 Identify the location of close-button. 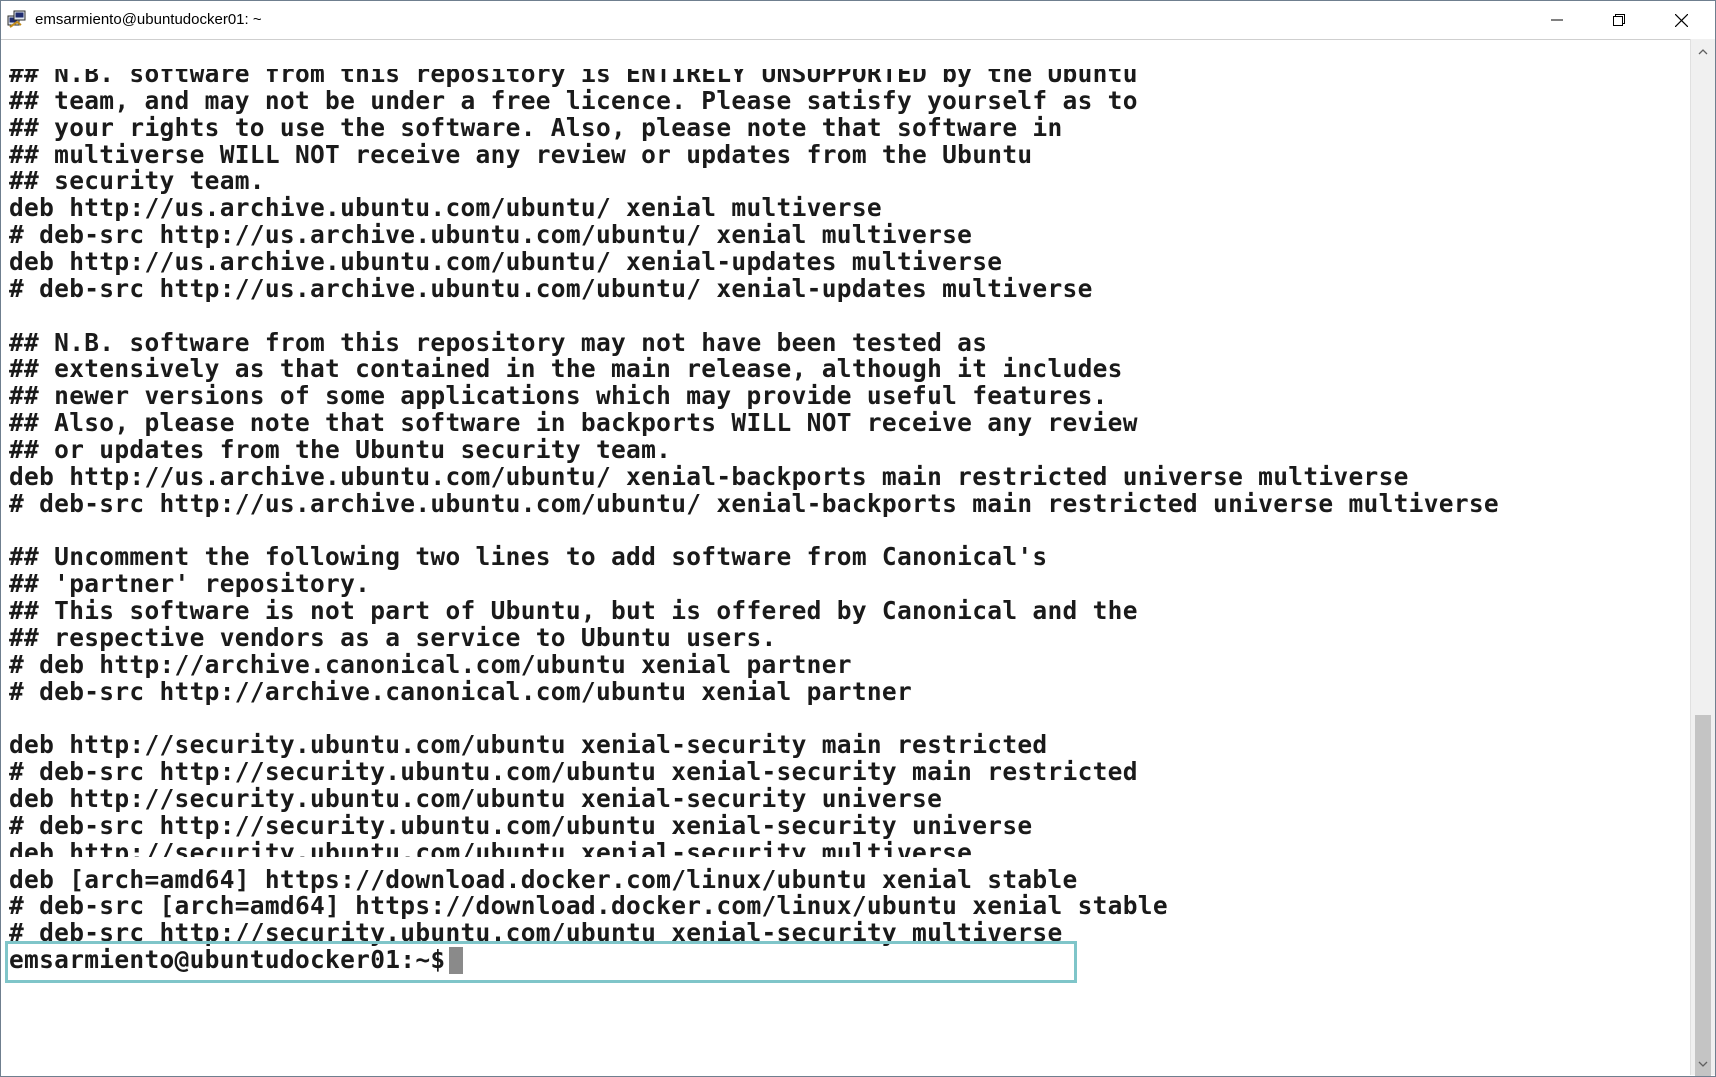
(1681, 20).